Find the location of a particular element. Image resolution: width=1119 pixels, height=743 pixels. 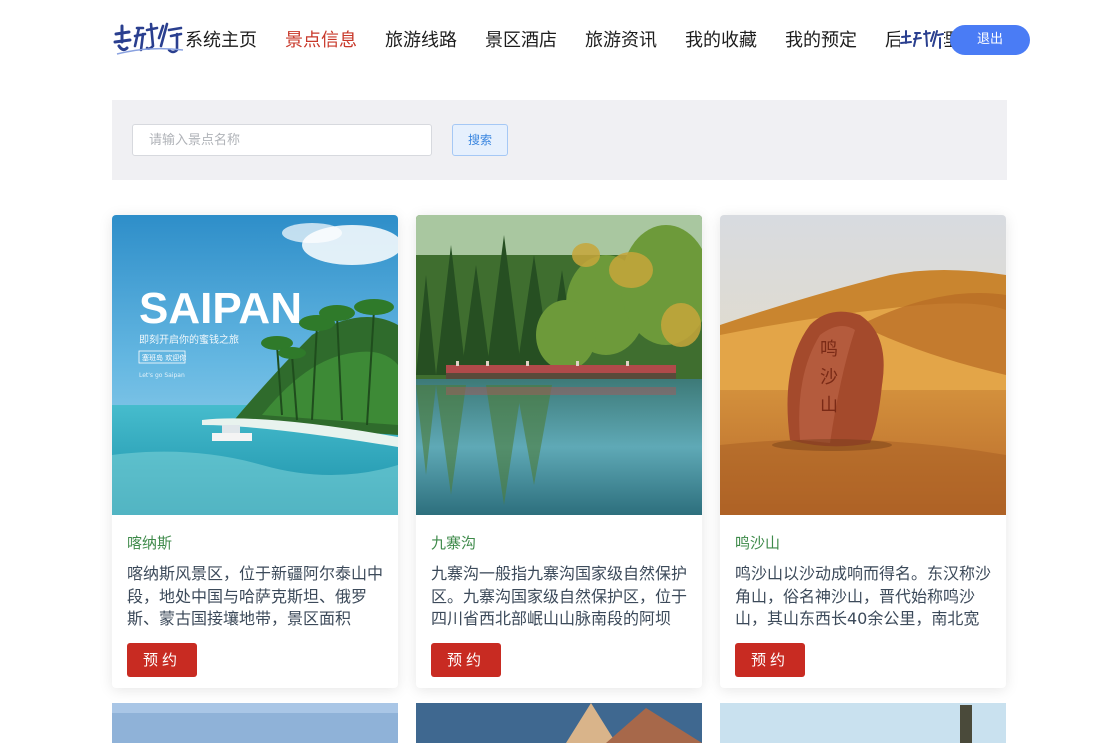

attraction-title: 九寨沟 is located at coordinates (453, 543).